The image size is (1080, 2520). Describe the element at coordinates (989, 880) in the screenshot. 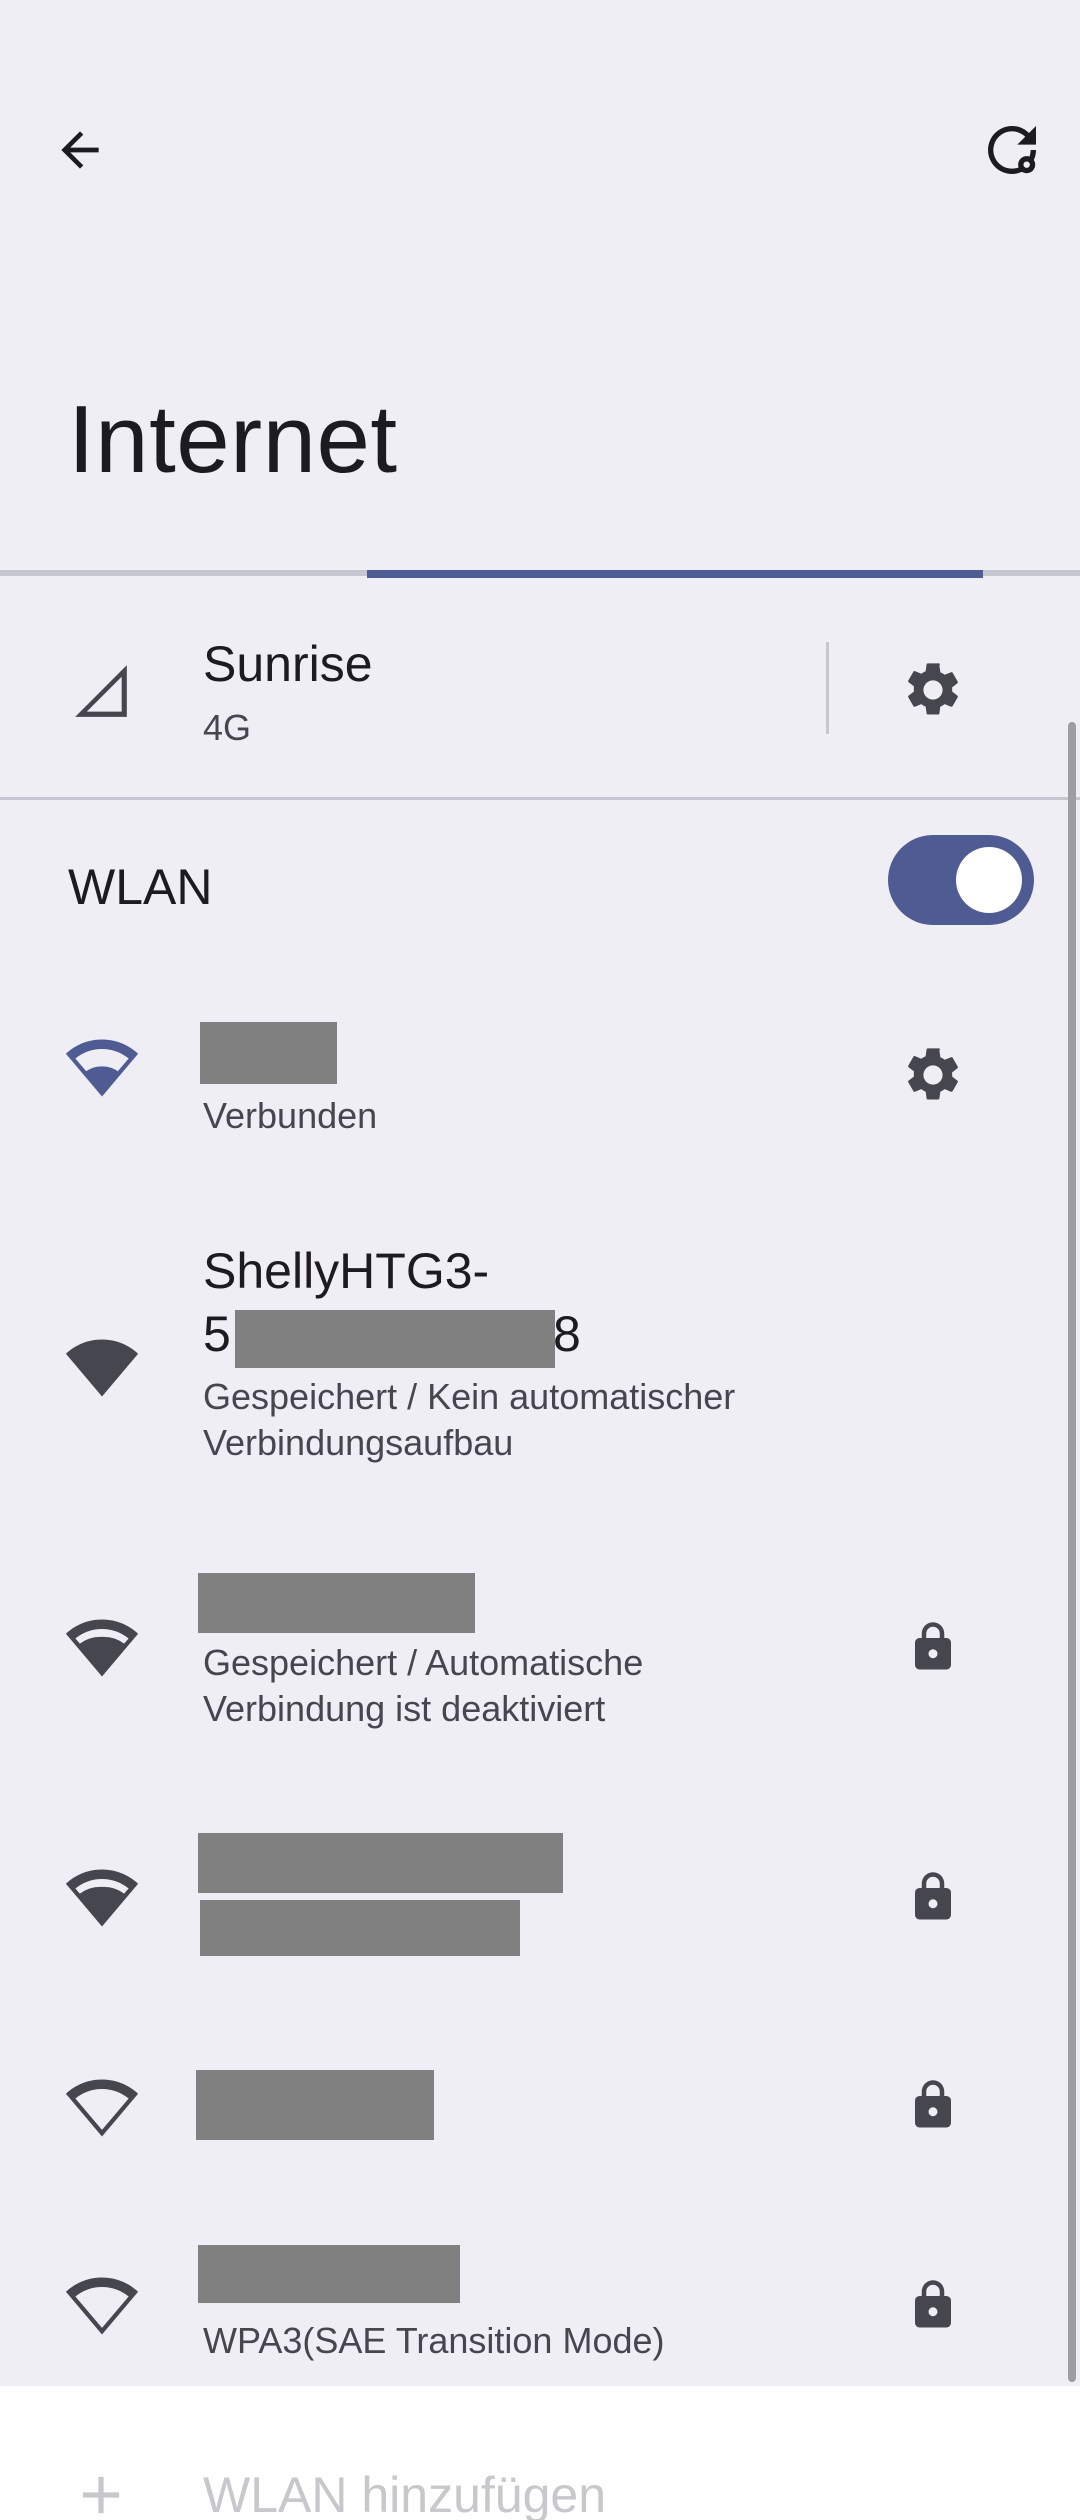

I see `switch-knob` at that location.